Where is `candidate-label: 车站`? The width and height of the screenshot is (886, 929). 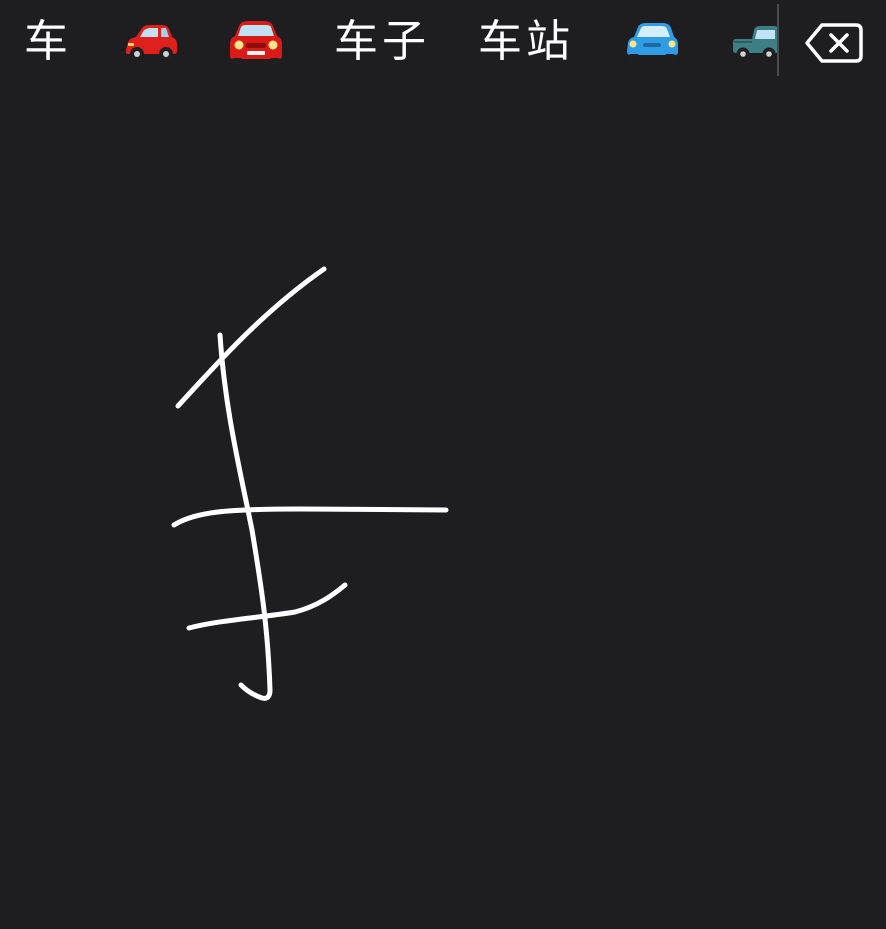 candidate-label: 车站 is located at coordinates (526, 41).